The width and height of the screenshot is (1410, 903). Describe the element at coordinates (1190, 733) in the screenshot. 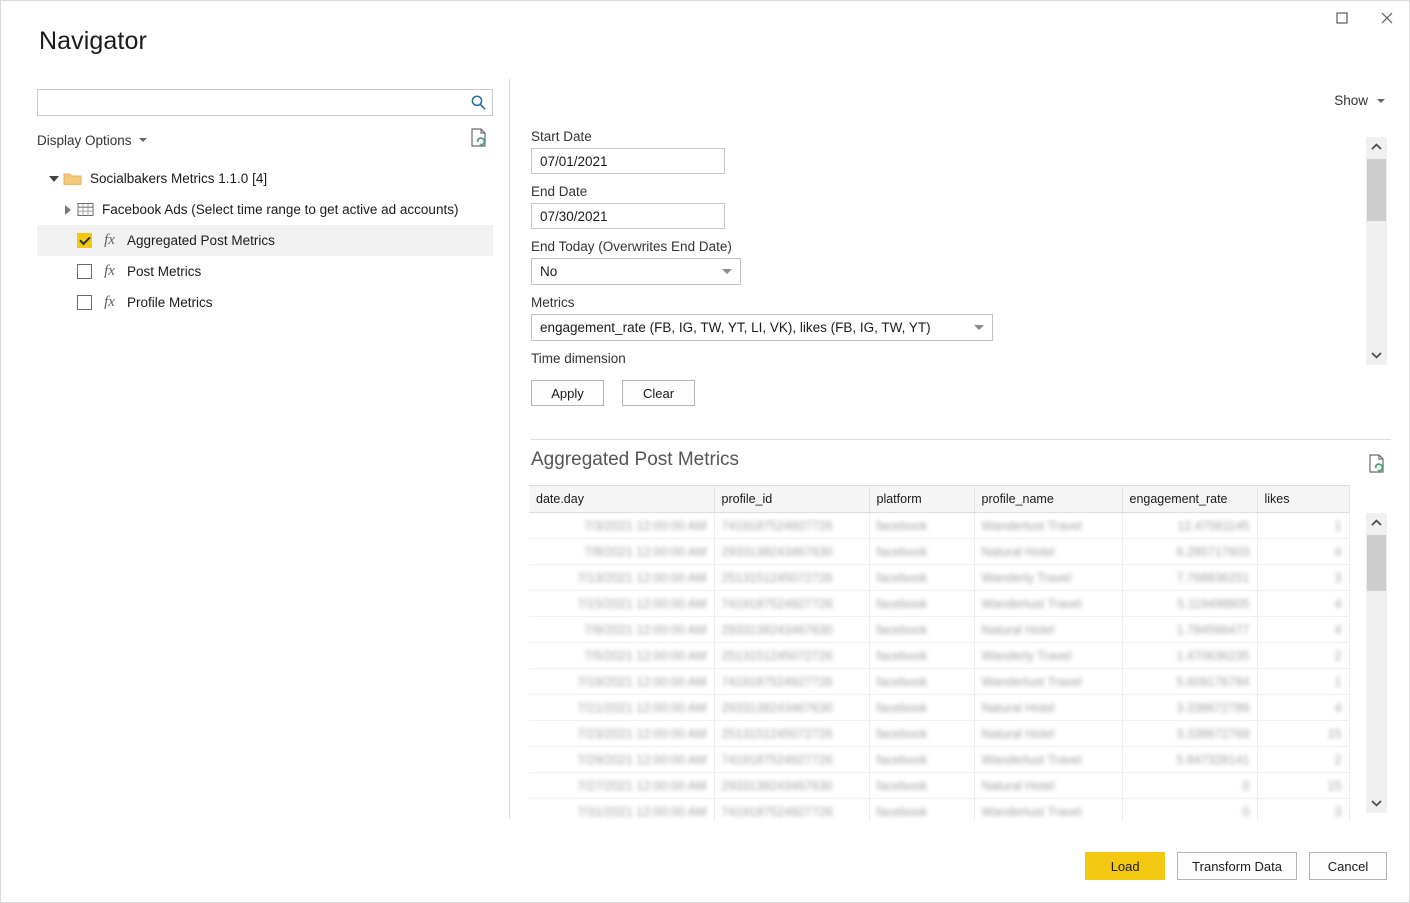

I see `table-cell: 3.338672769` at that location.